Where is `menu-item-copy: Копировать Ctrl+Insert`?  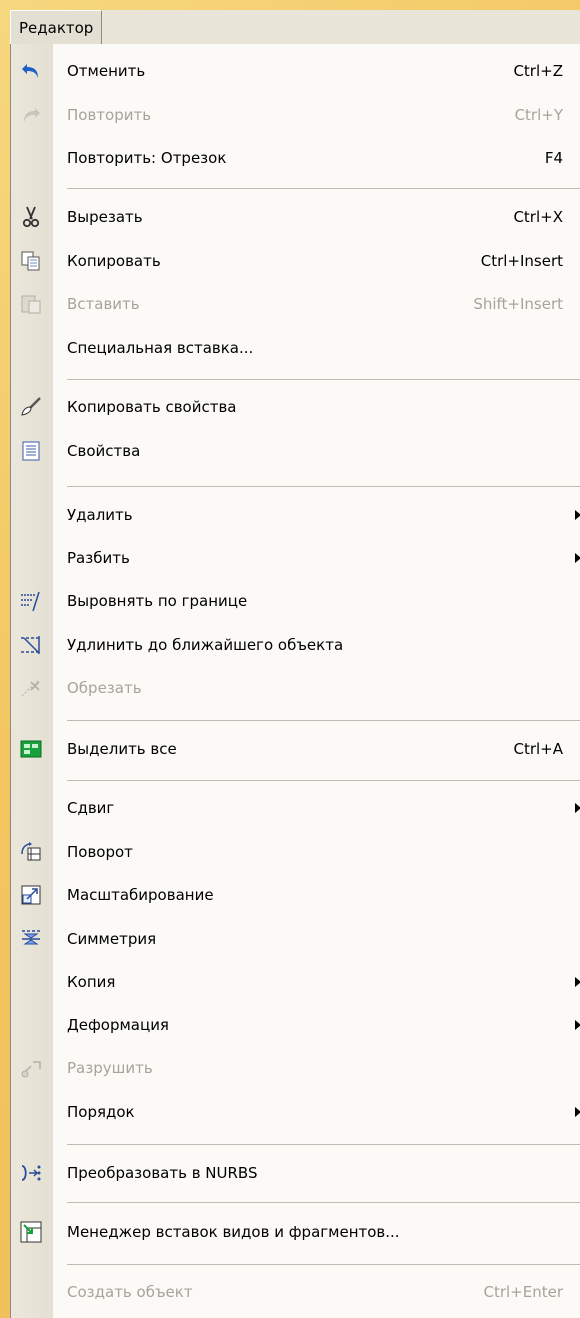
menu-item-copy: Копировать Ctrl+Insert is located at coordinates (295, 261).